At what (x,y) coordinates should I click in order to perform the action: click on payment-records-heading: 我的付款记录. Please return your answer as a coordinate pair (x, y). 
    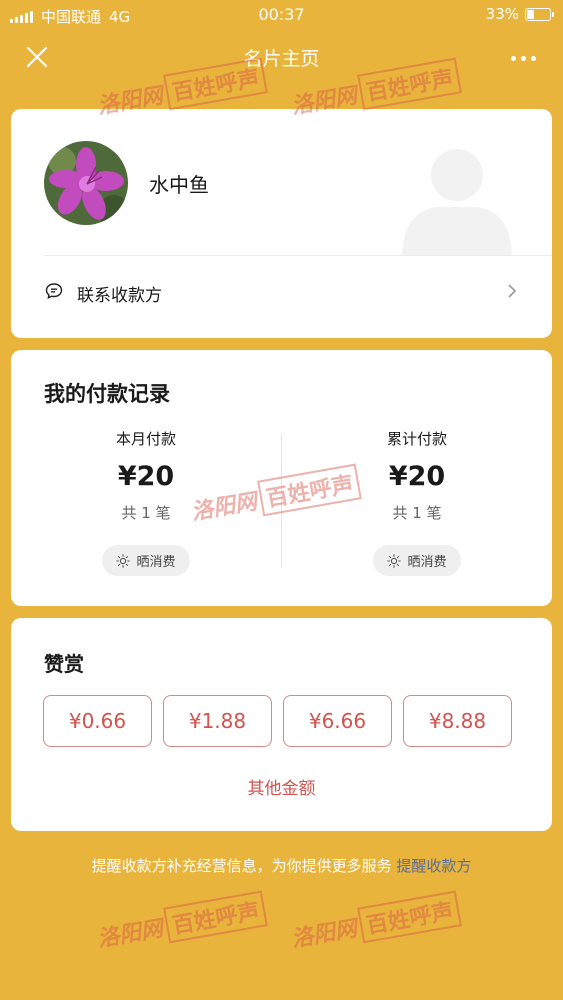
    Looking at the image, I should click on (107, 394).